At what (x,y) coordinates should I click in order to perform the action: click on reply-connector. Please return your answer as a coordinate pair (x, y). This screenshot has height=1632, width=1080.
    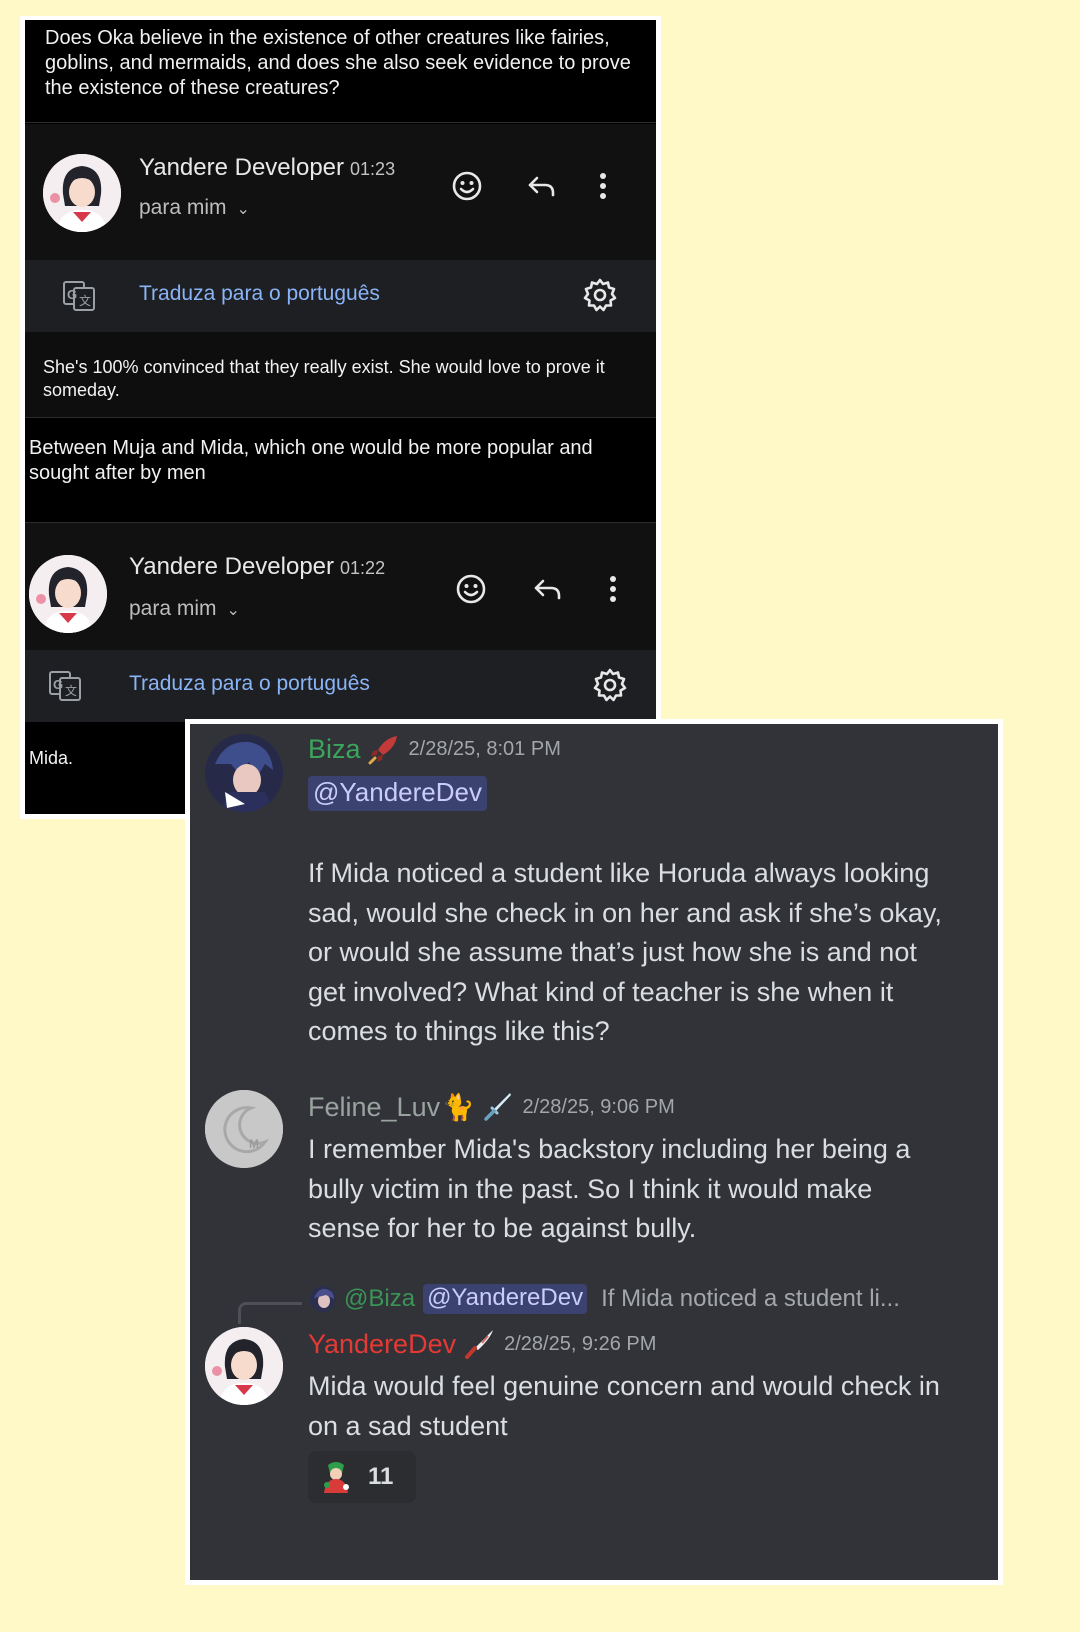
    Looking at the image, I should click on (270, 1313).